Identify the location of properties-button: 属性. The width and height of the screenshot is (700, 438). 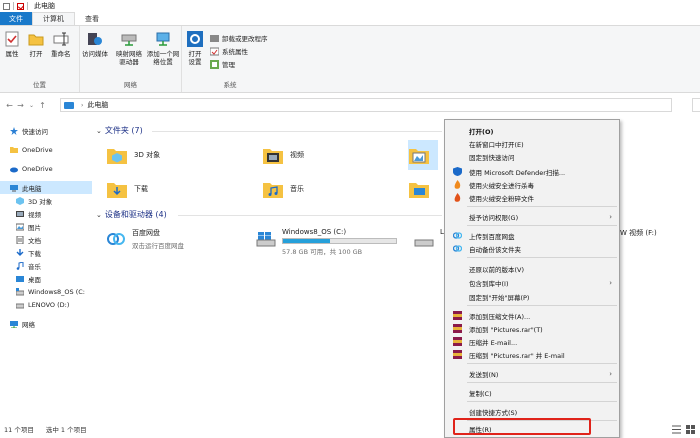
(12, 44).